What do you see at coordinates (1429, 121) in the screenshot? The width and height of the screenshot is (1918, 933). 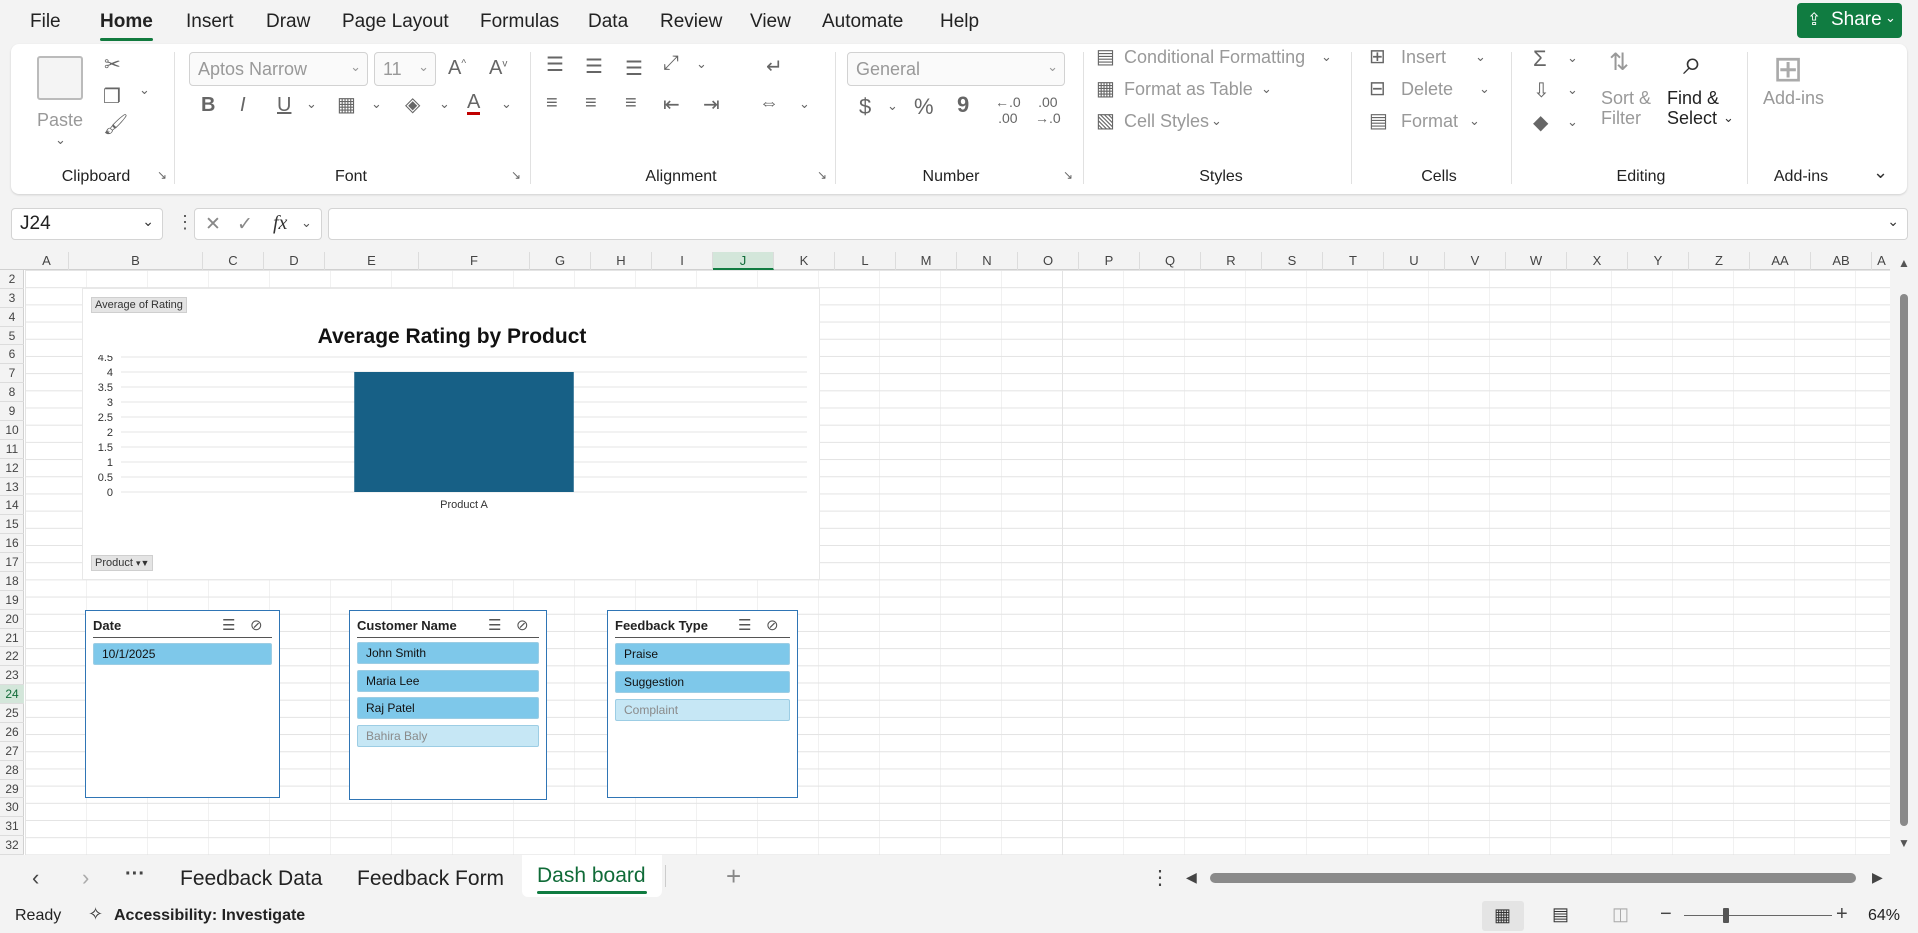 I see `format-cells-button: Format` at bounding box center [1429, 121].